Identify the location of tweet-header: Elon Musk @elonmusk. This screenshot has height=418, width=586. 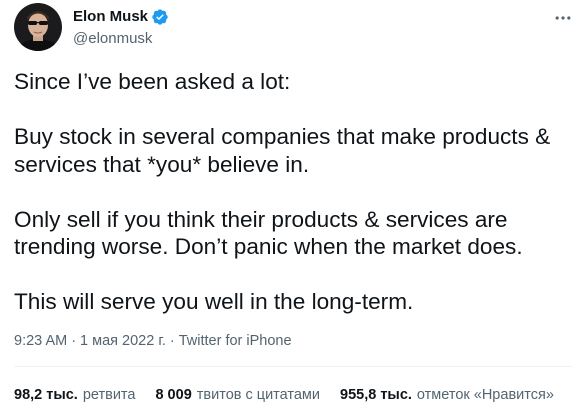
(91, 27).